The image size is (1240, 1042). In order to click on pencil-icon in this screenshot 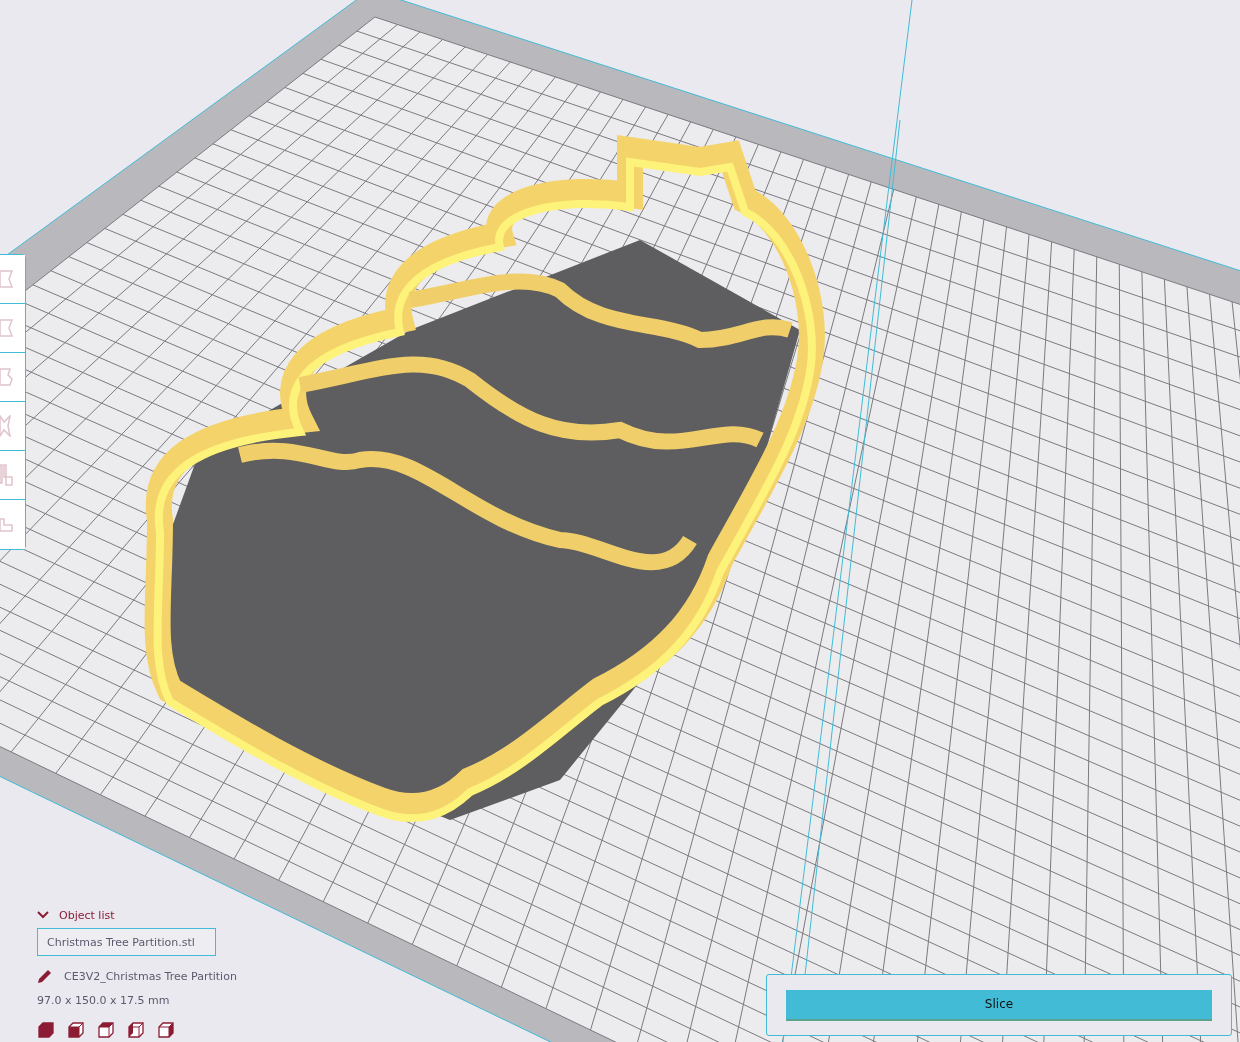, I will do `click(44, 976)`.